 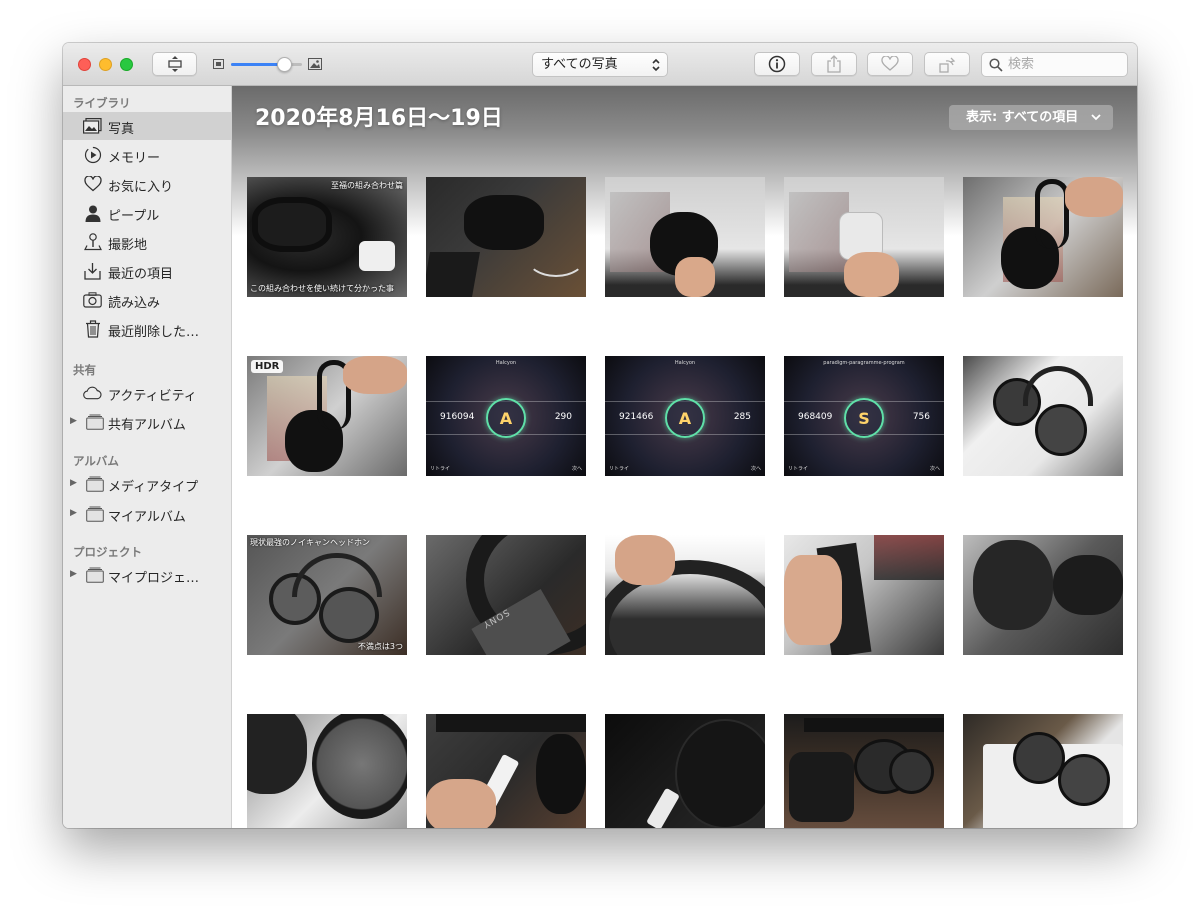 I want to click on sidebar-item-label: 写真, so click(x=121, y=129).